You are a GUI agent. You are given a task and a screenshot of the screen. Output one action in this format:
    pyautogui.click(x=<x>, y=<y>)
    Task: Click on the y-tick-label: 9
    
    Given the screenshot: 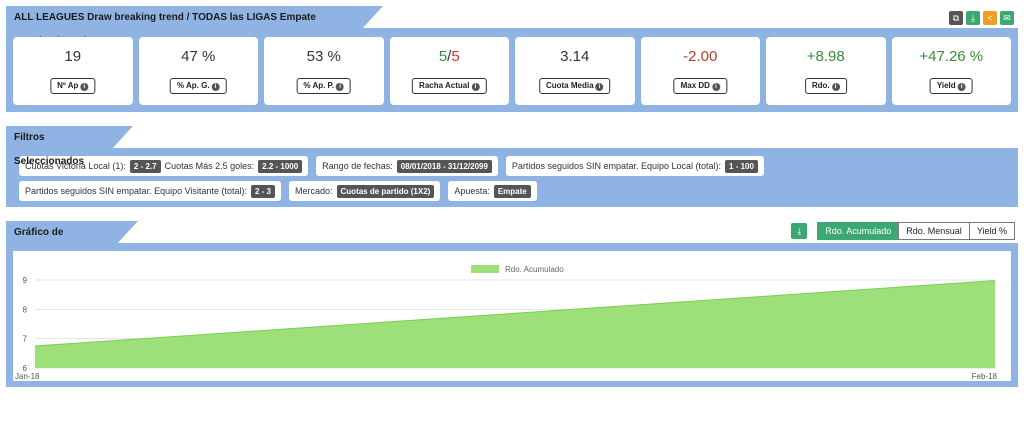 What is the action you would take?
    pyautogui.click(x=25, y=280)
    